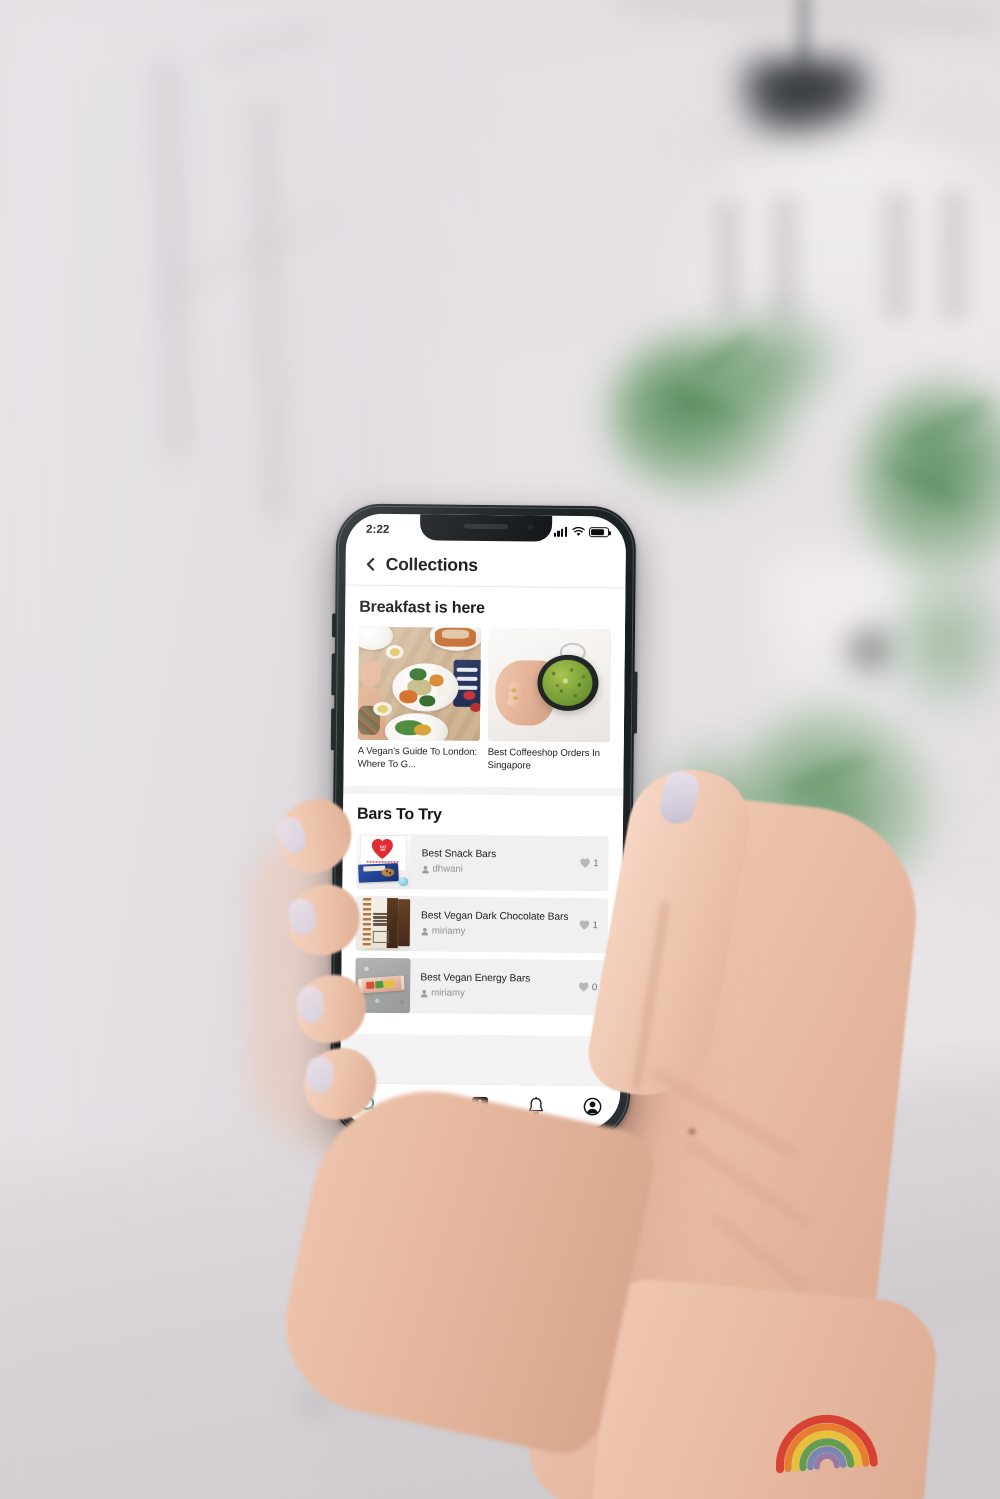 The height and width of the screenshot is (1499, 1000). I want to click on skin-mole, so click(692, 1131).